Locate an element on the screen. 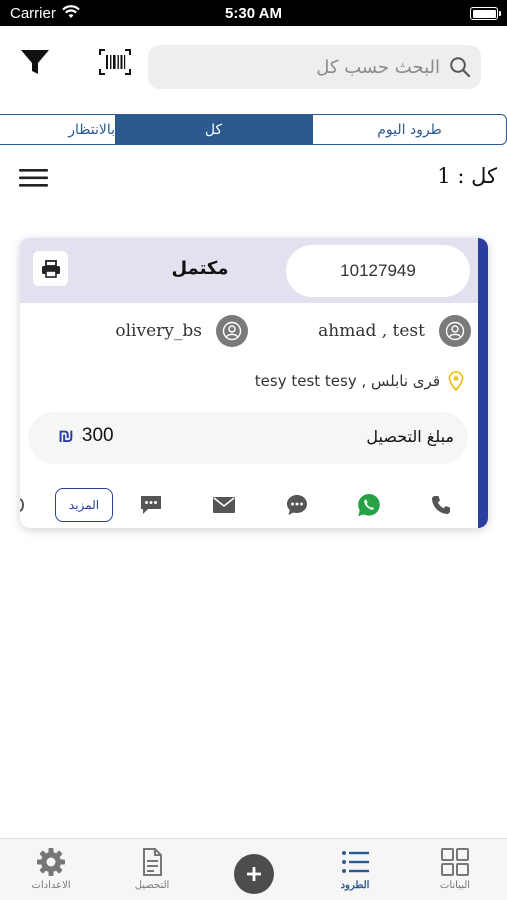  filter-icon is located at coordinates (35, 62).